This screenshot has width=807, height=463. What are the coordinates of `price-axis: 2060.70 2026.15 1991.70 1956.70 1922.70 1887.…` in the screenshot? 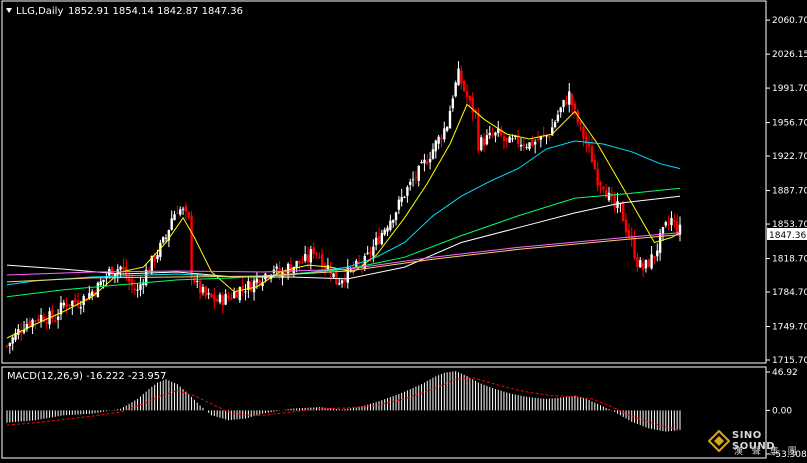 It's located at (786, 191).